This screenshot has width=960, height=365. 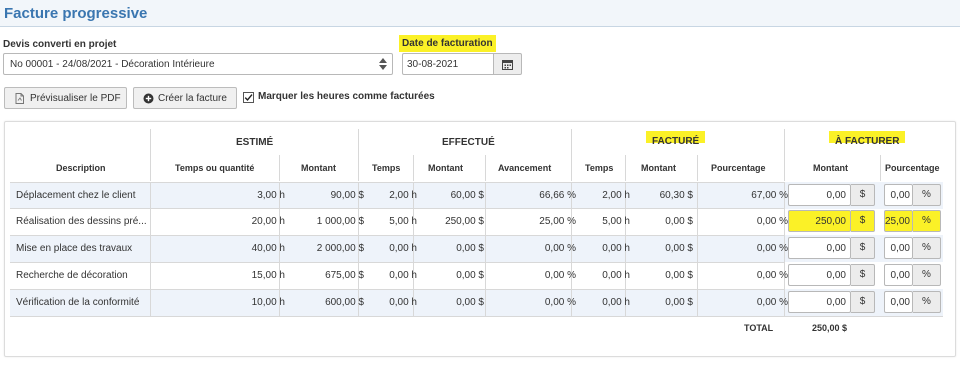 What do you see at coordinates (470, 248) in the screenshot?
I see `row-eff-amount: 0,00 $` at bounding box center [470, 248].